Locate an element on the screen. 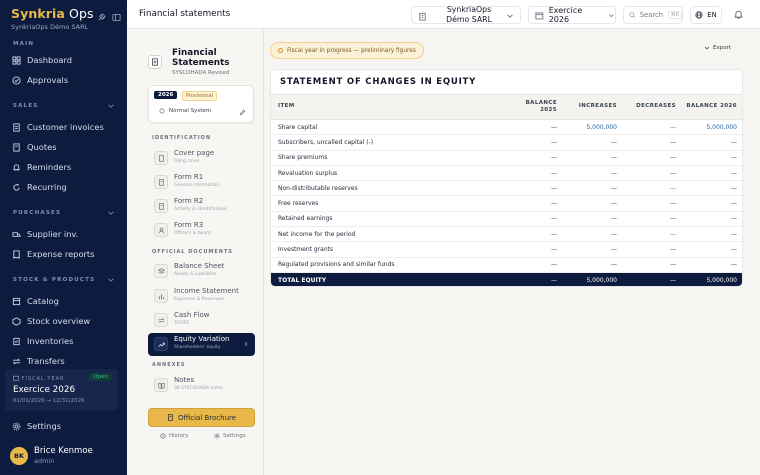  system-label-text: Normal System is located at coordinates (190, 111).